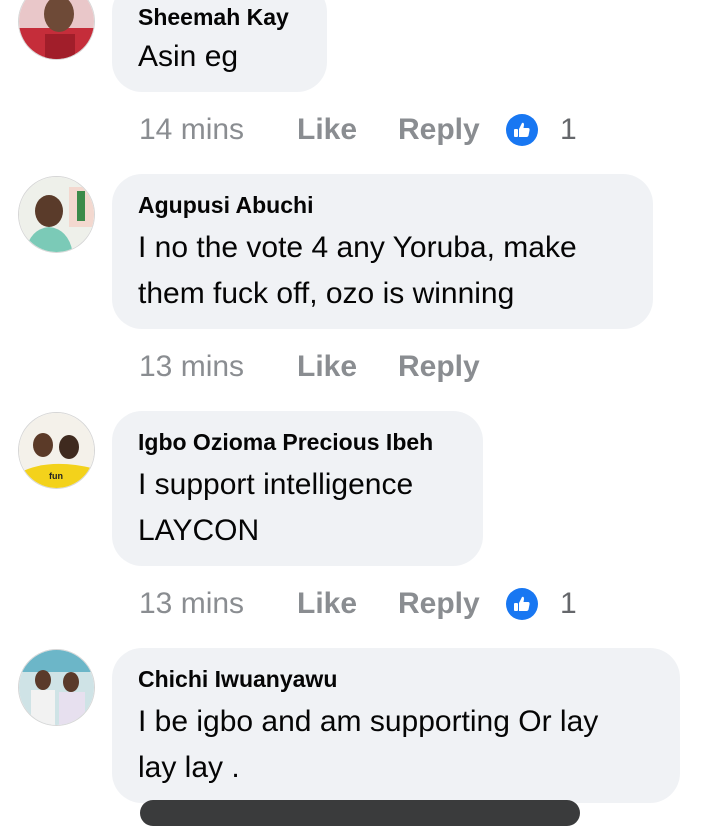 The image size is (720, 826). Describe the element at coordinates (360, 813) in the screenshot. I see `floating-bar` at that location.